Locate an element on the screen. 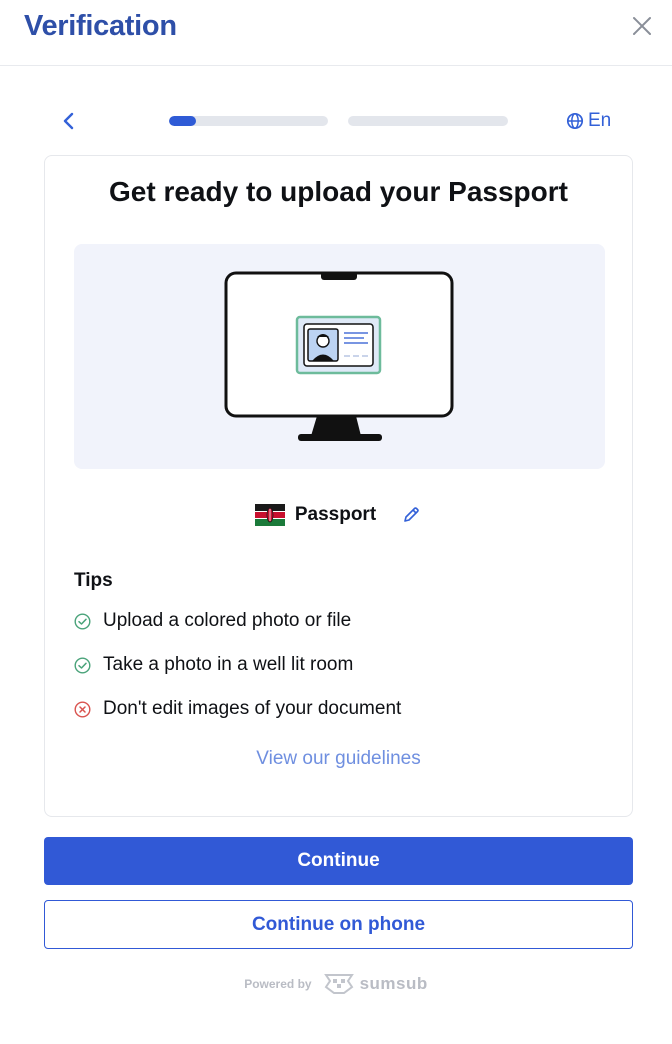  powered-by-footer: Powered by sumsub is located at coordinates (336, 984).